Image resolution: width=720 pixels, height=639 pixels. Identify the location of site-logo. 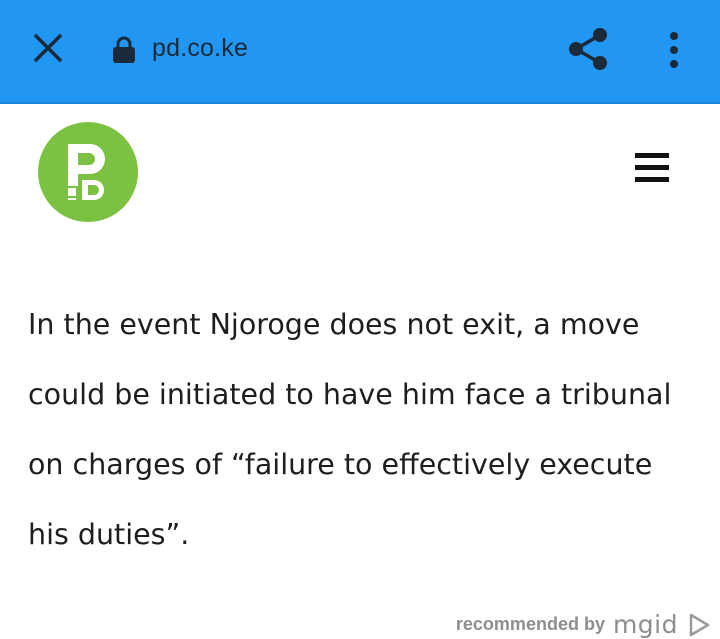
(88, 172).